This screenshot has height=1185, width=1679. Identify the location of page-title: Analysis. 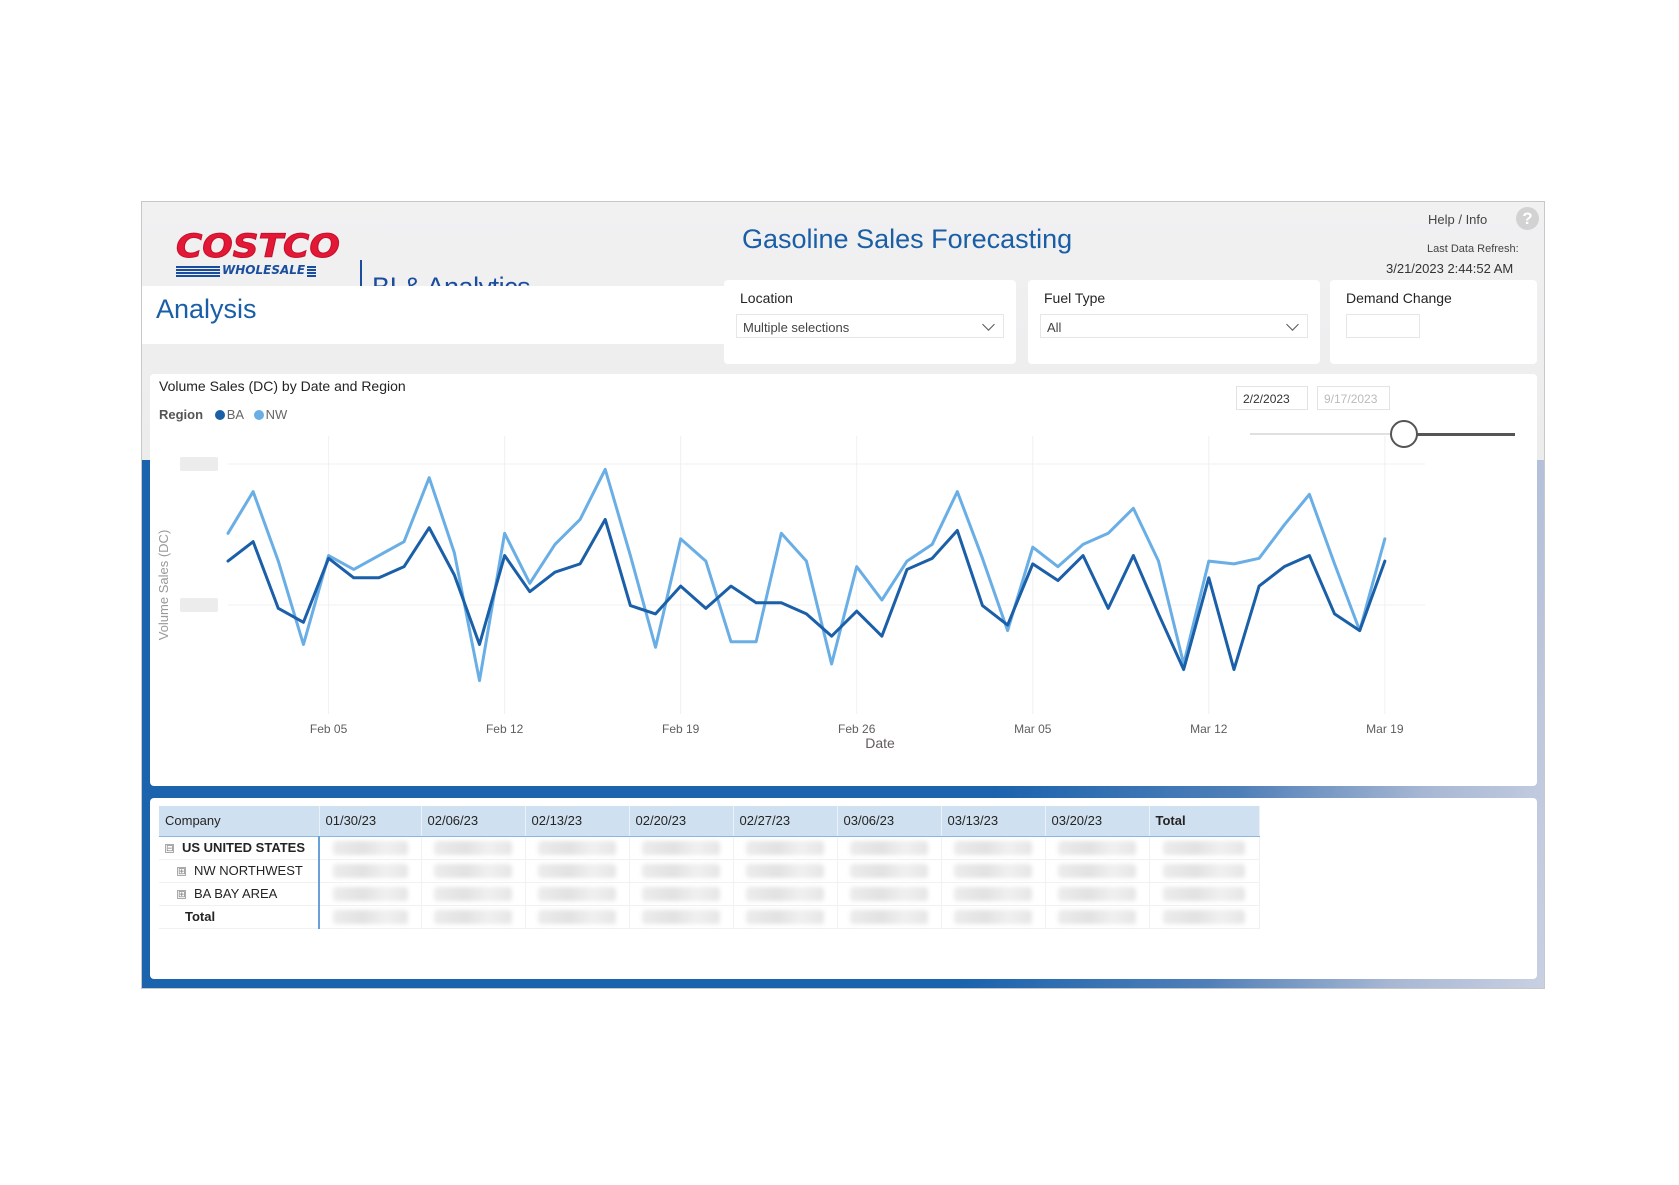
(206, 309).